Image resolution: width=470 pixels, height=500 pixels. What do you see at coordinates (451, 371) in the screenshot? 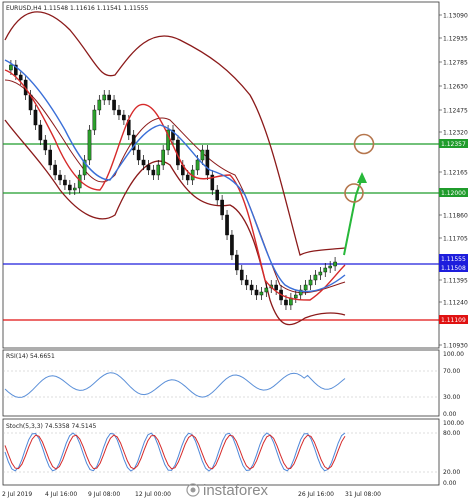
I see `rsi-tick-label: 70.00` at bounding box center [451, 371].